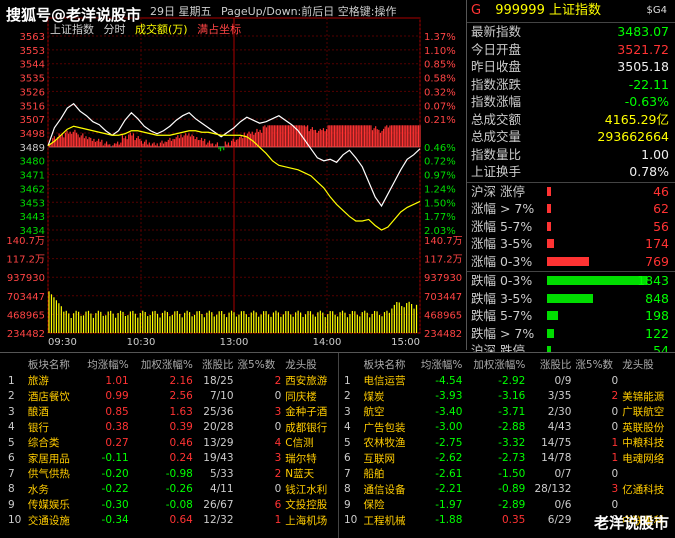 This screenshot has height=538, width=675. Describe the element at coordinates (181, 520) in the screenshot. I see `weighted-change: 0.64` at that location.